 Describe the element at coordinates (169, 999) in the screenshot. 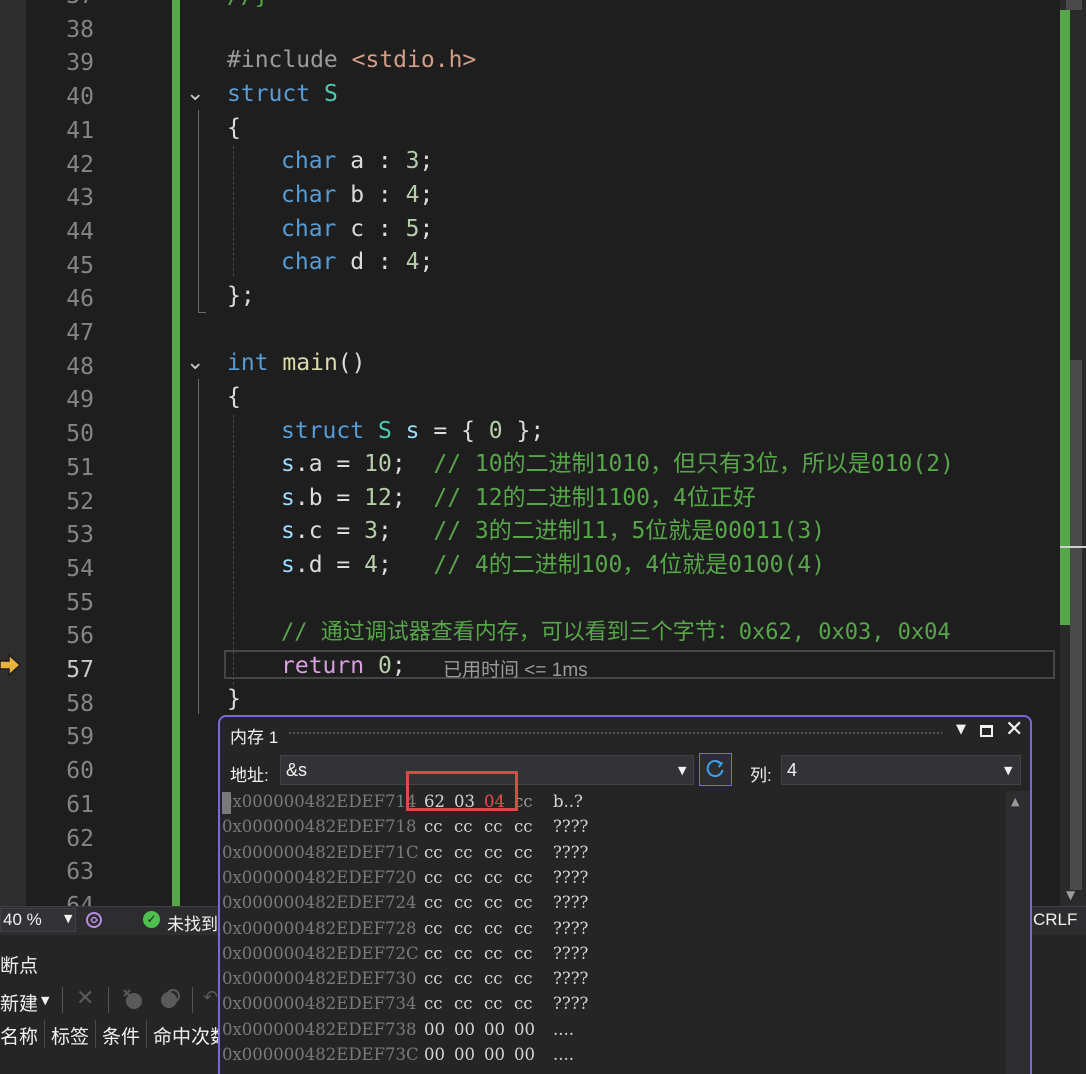

I see `toggle-breakpoints-icon` at that location.